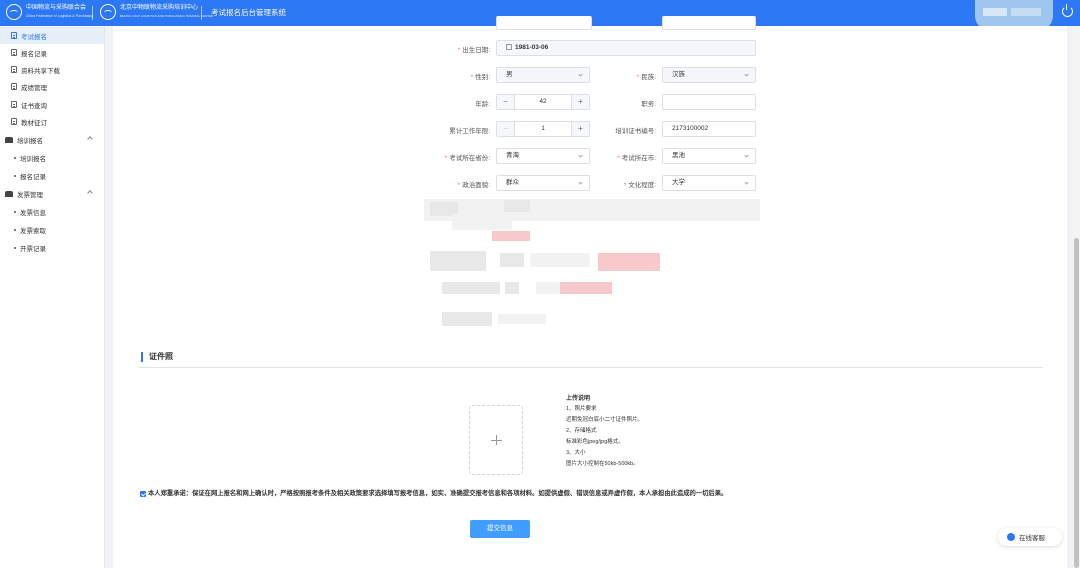 Image resolution: width=1080 pixels, height=568 pixels. I want to click on sidebar-item-resource-download: 资料共享下载, so click(52, 69).